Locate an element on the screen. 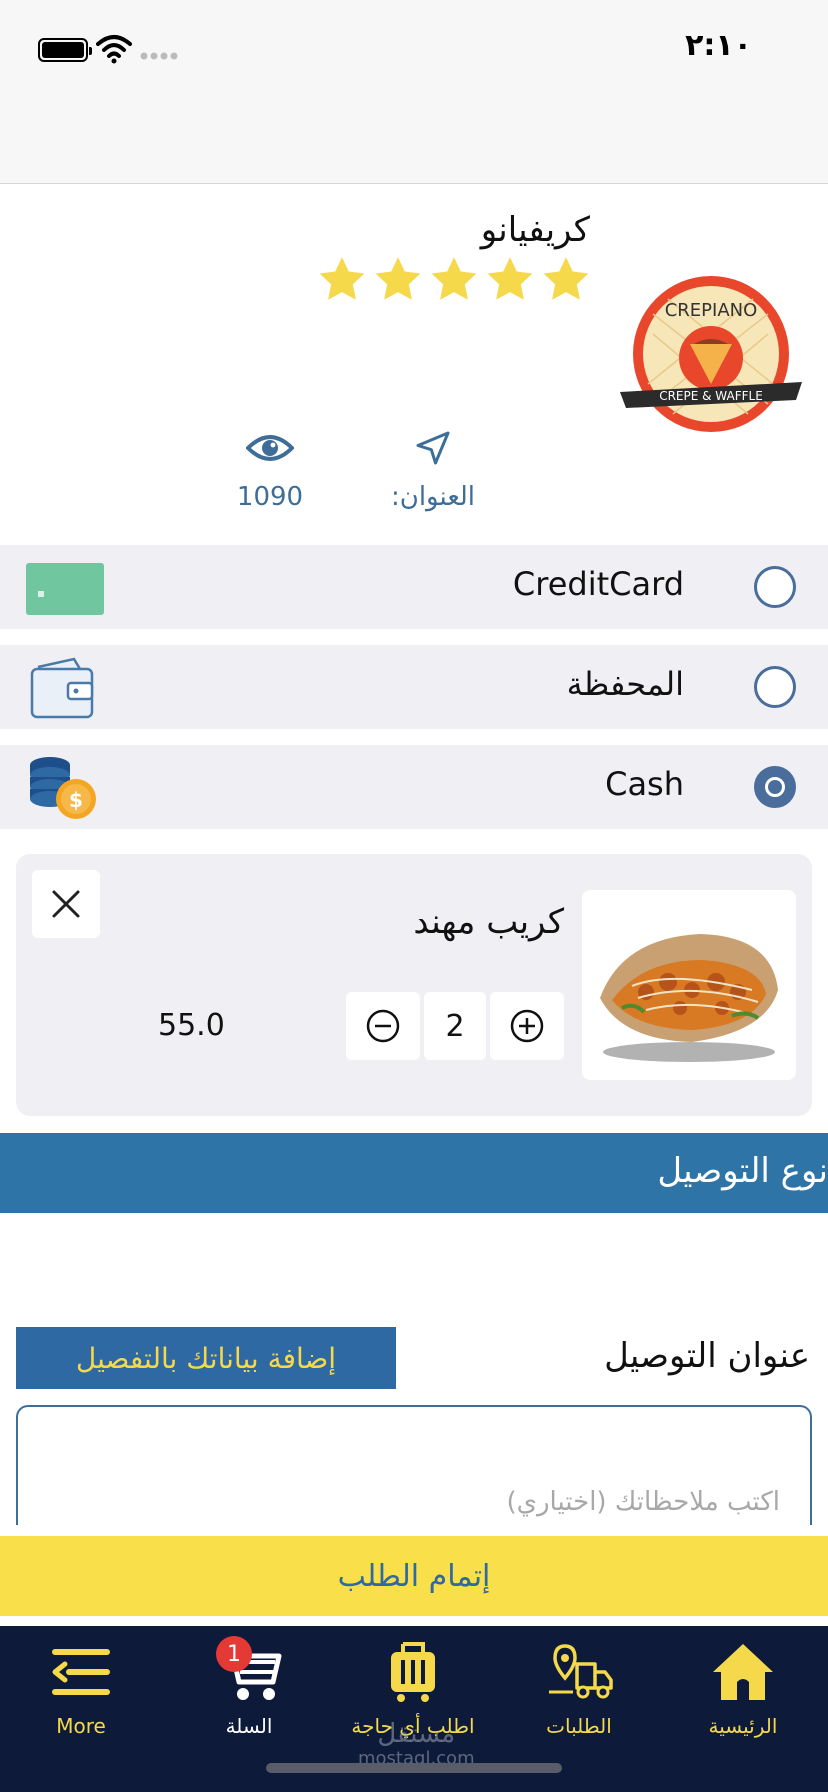 The width and height of the screenshot is (828, 1792). store-name: كريفيانو is located at coordinates (535, 230).